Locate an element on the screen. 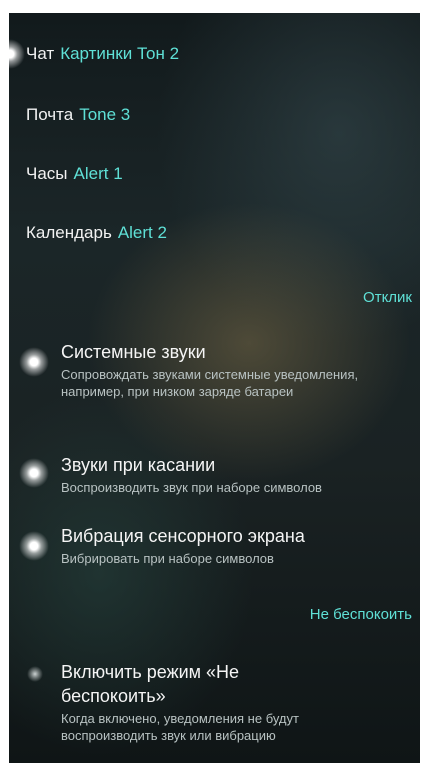  highlight-glow-icon is located at coordinates (17, 54).